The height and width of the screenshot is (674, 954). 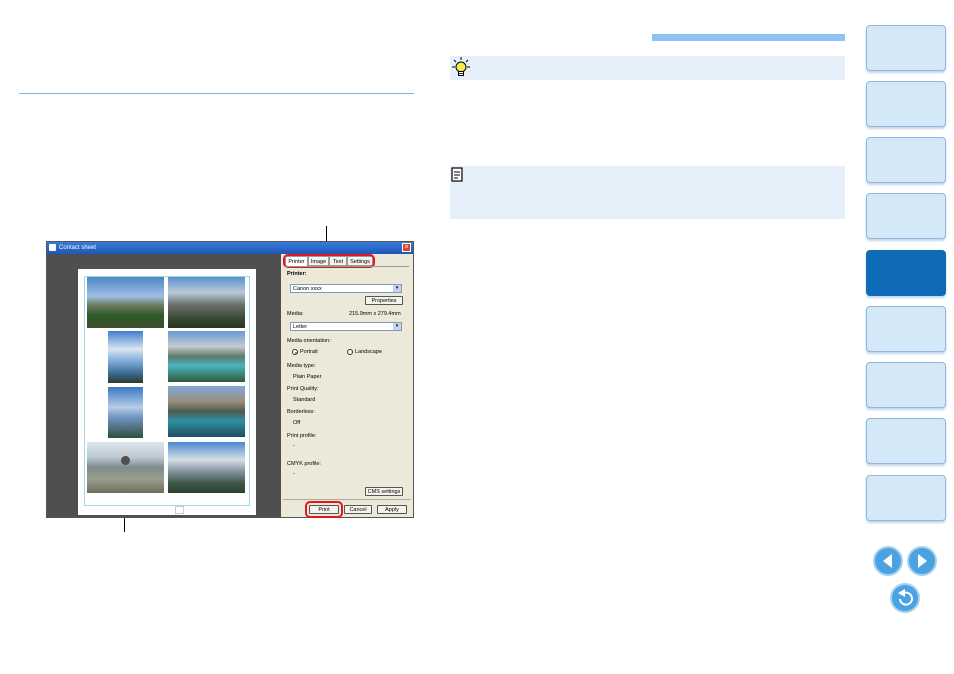 What do you see at coordinates (294, 474) in the screenshot?
I see `cmyk-profile-value: -` at bounding box center [294, 474].